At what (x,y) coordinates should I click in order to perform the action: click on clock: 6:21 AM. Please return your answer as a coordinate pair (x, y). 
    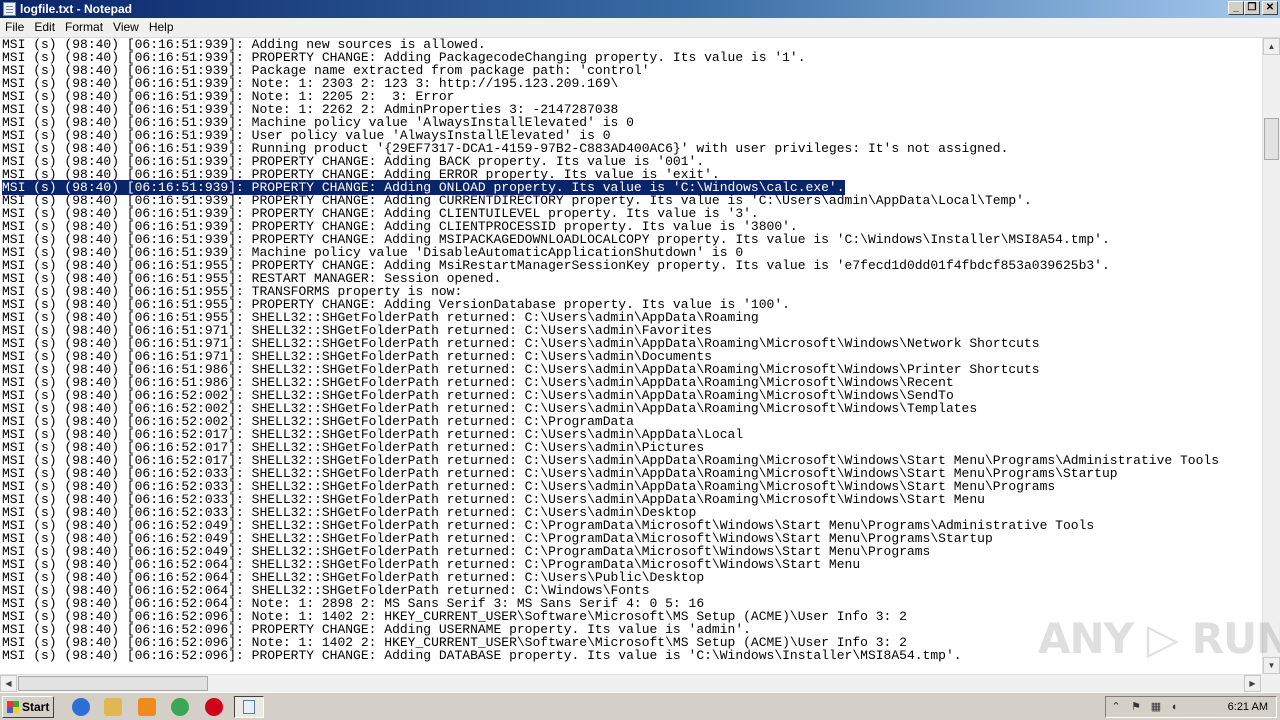
    Looking at the image, I should click on (1248, 707).